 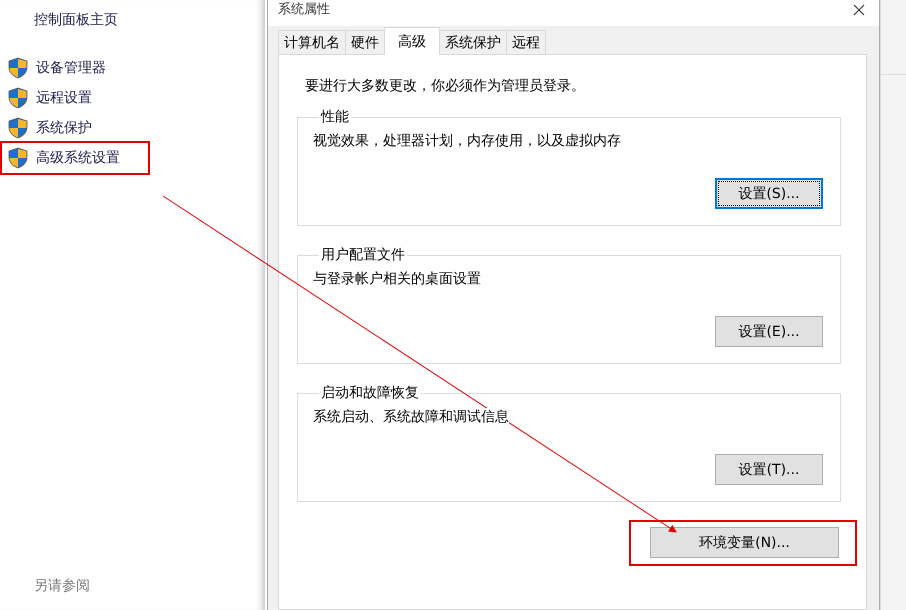 What do you see at coordinates (76, 20) in the screenshot?
I see `control-panel-home-link: 控制面板主页` at bounding box center [76, 20].